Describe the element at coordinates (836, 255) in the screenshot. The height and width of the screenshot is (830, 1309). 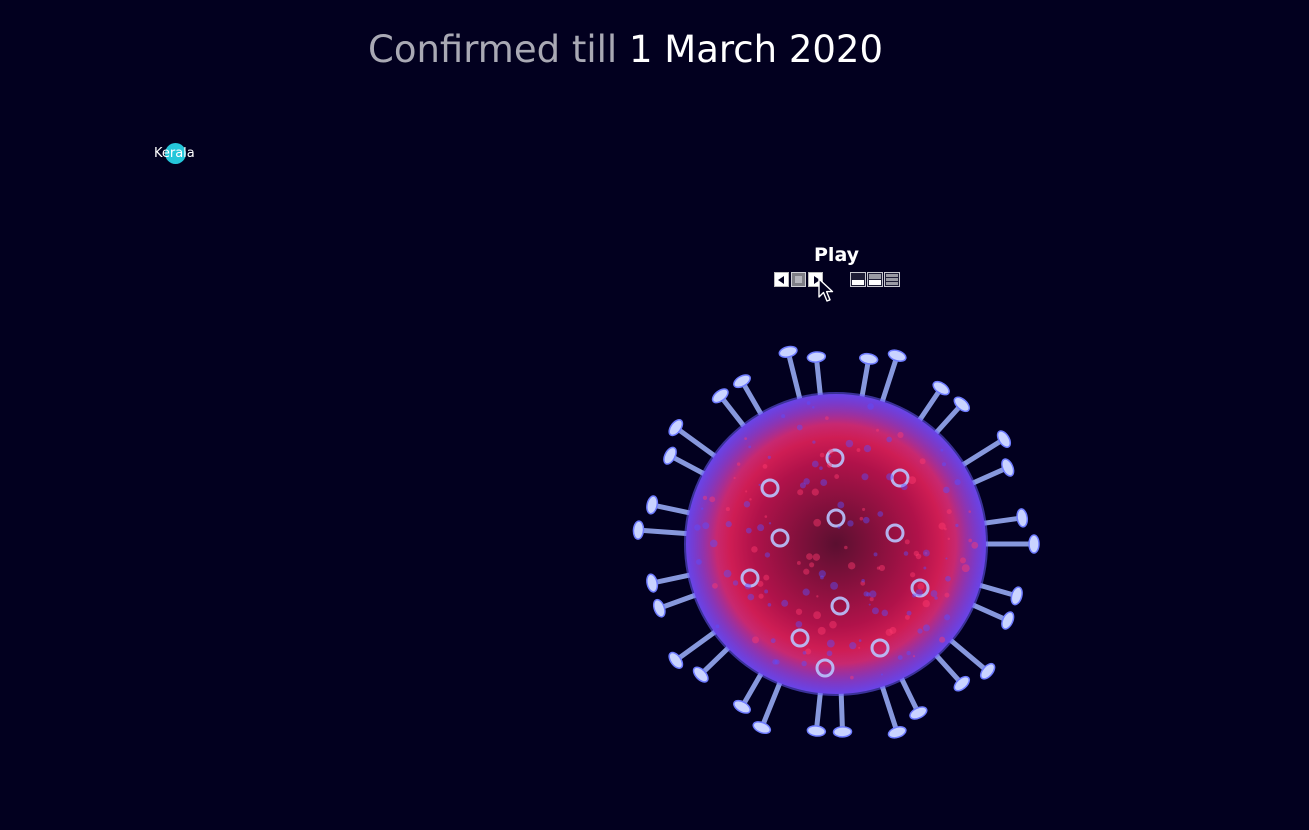
I see `play-label: Play` at that location.